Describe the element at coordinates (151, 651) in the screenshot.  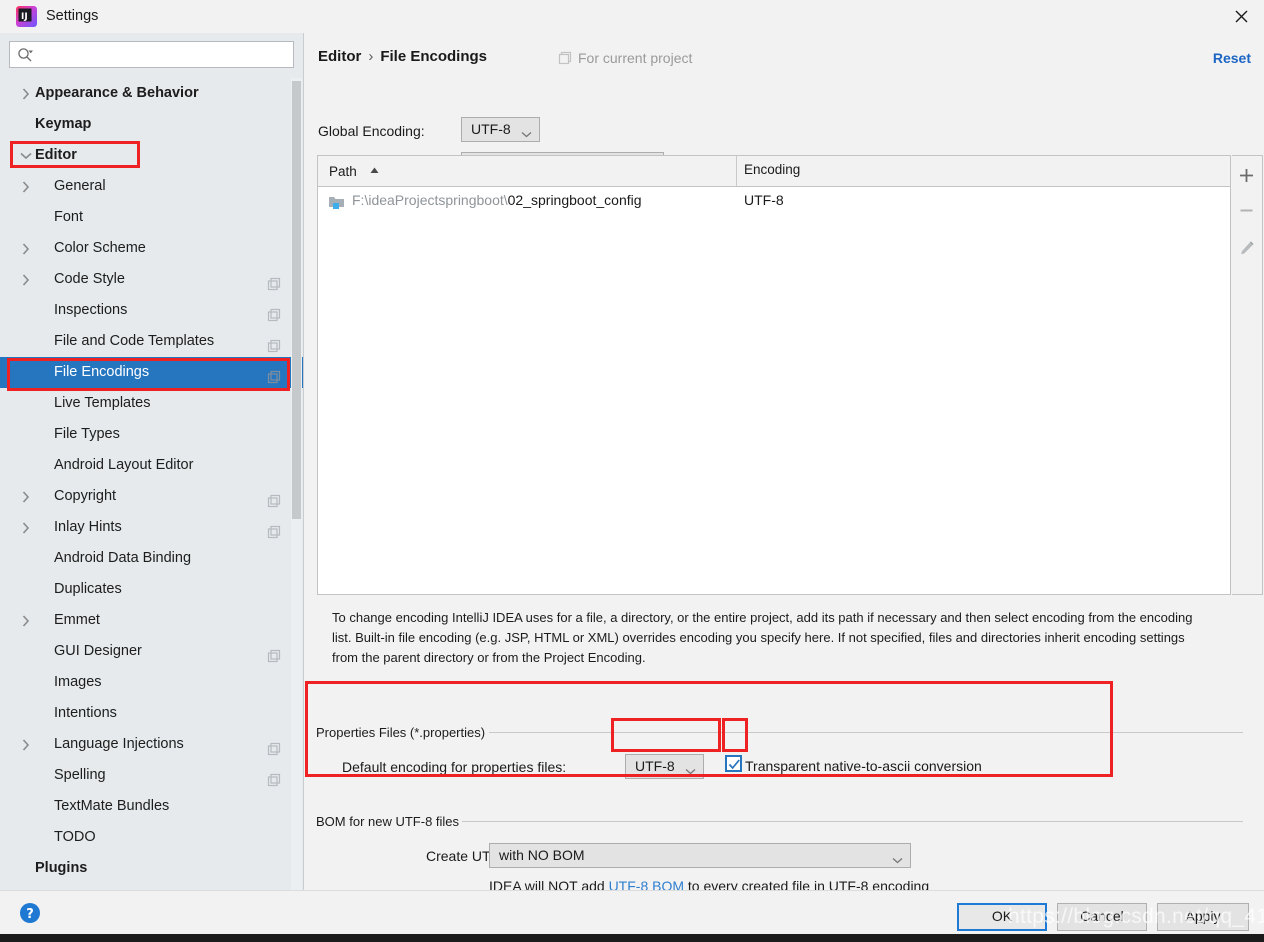
I see `sidebar-item-gui-designer: GUI Designer` at that location.